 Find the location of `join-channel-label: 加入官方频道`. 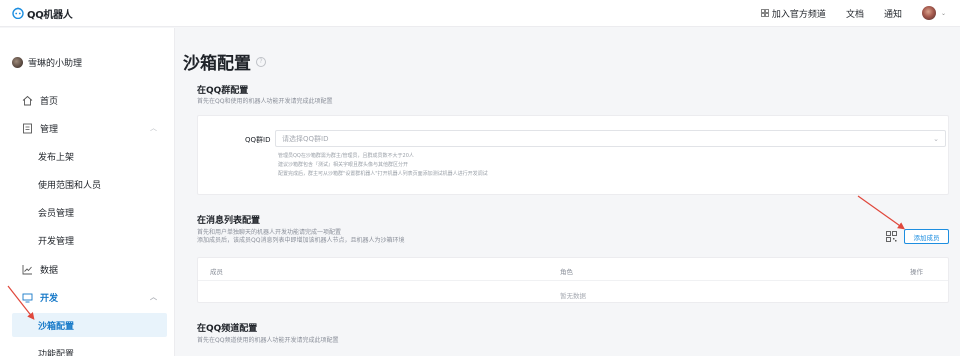

join-channel-label: 加入官方频道 is located at coordinates (798, 14).